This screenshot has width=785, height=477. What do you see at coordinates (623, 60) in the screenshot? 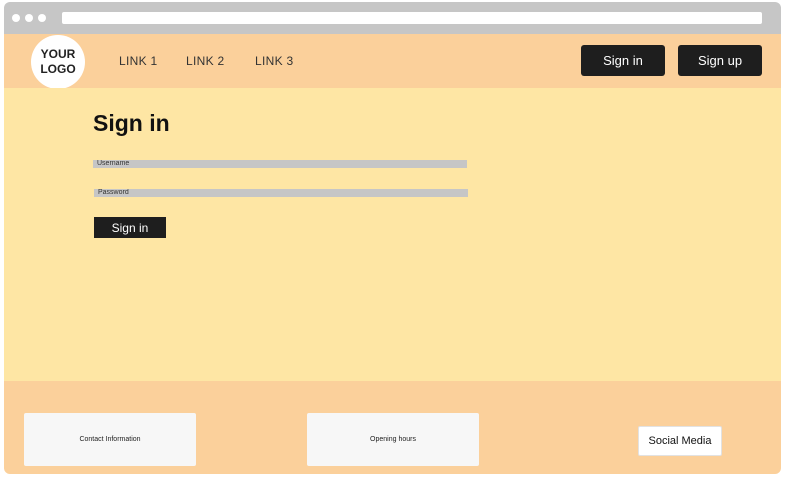
I see `header-sign-in-button: Sign in` at bounding box center [623, 60].